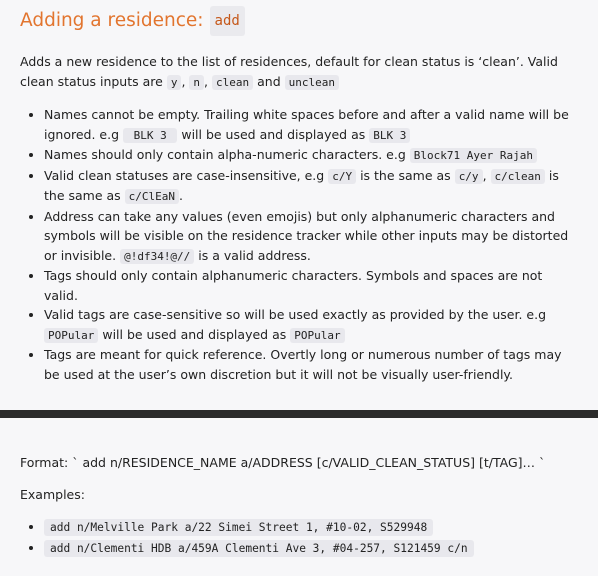 This screenshot has width=598, height=576. Describe the element at coordinates (197, 82) in the screenshot. I see `code-n: n` at that location.